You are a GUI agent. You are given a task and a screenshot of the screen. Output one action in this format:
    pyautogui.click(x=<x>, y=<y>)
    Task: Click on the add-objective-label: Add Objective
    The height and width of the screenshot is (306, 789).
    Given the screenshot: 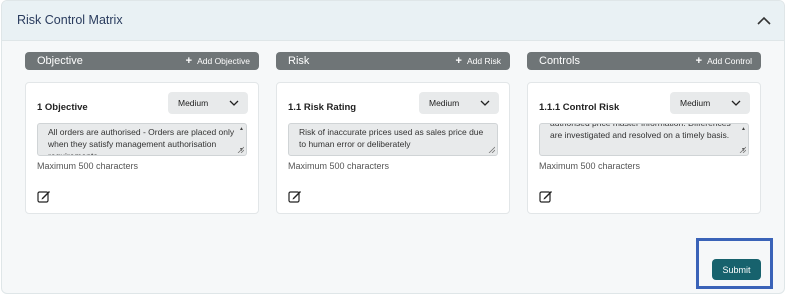 What is the action you would take?
    pyautogui.click(x=223, y=61)
    